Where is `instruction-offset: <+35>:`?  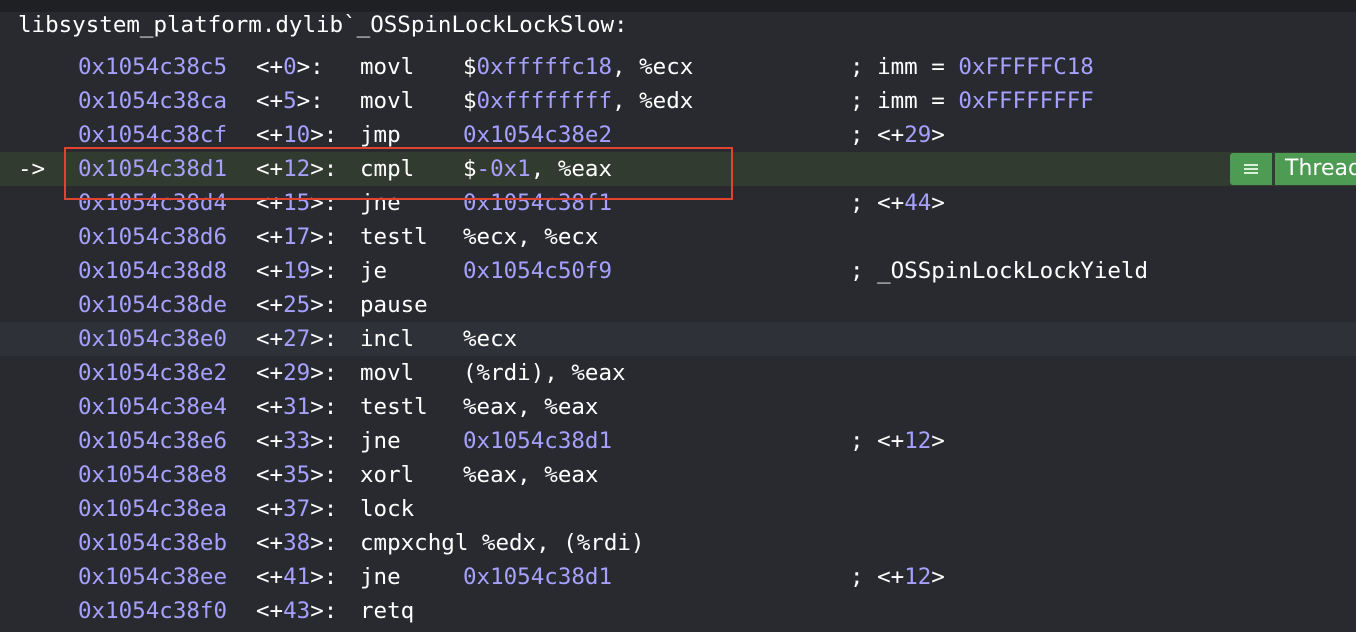 instruction-offset: <+35>: is located at coordinates (296, 475).